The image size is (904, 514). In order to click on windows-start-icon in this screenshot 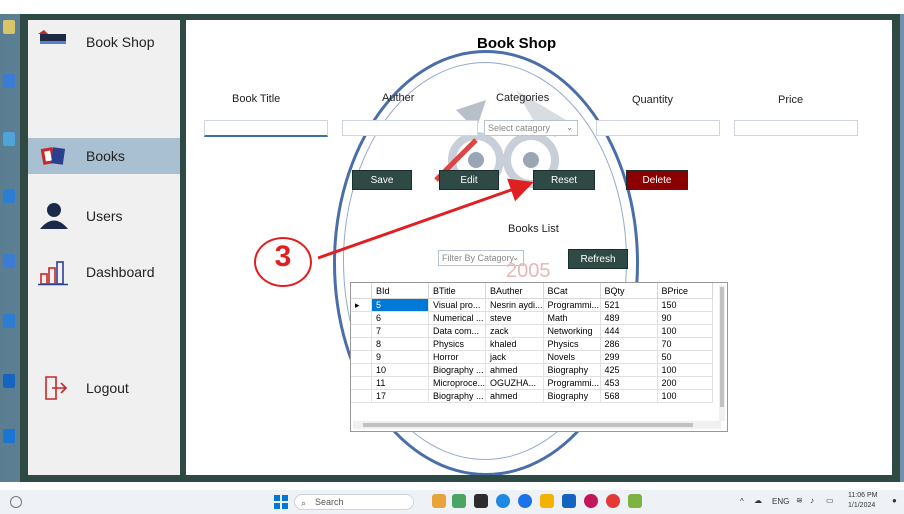, I will do `click(281, 502)`.